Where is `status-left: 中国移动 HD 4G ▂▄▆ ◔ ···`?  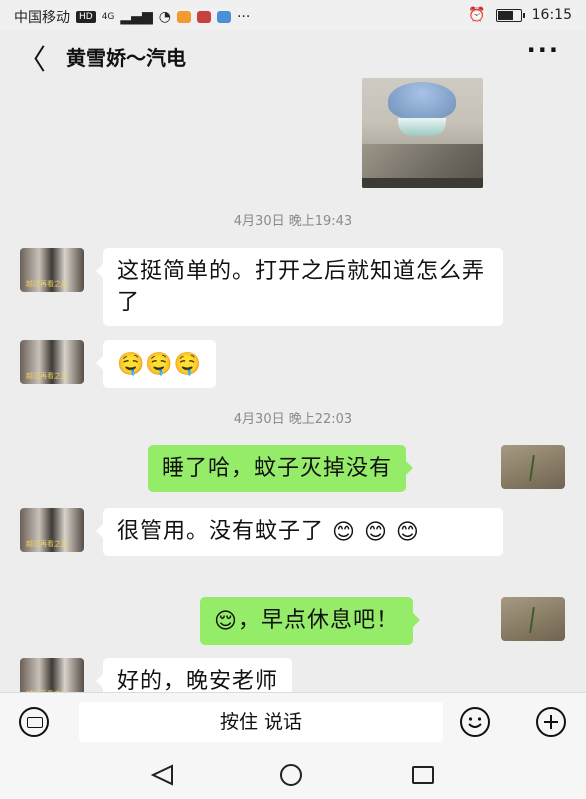
status-left: 中国移动 HD 4G ▂▄▆ ◔ ··· is located at coordinates (132, 17).